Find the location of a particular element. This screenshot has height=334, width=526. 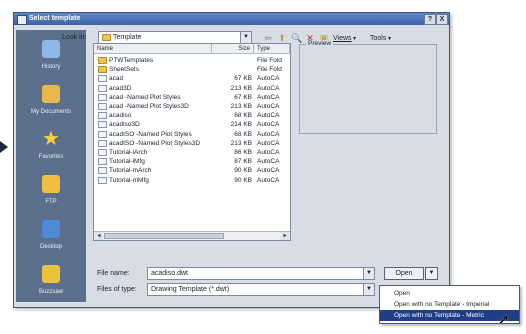

open-button-label: Open is located at coordinates (404, 273).